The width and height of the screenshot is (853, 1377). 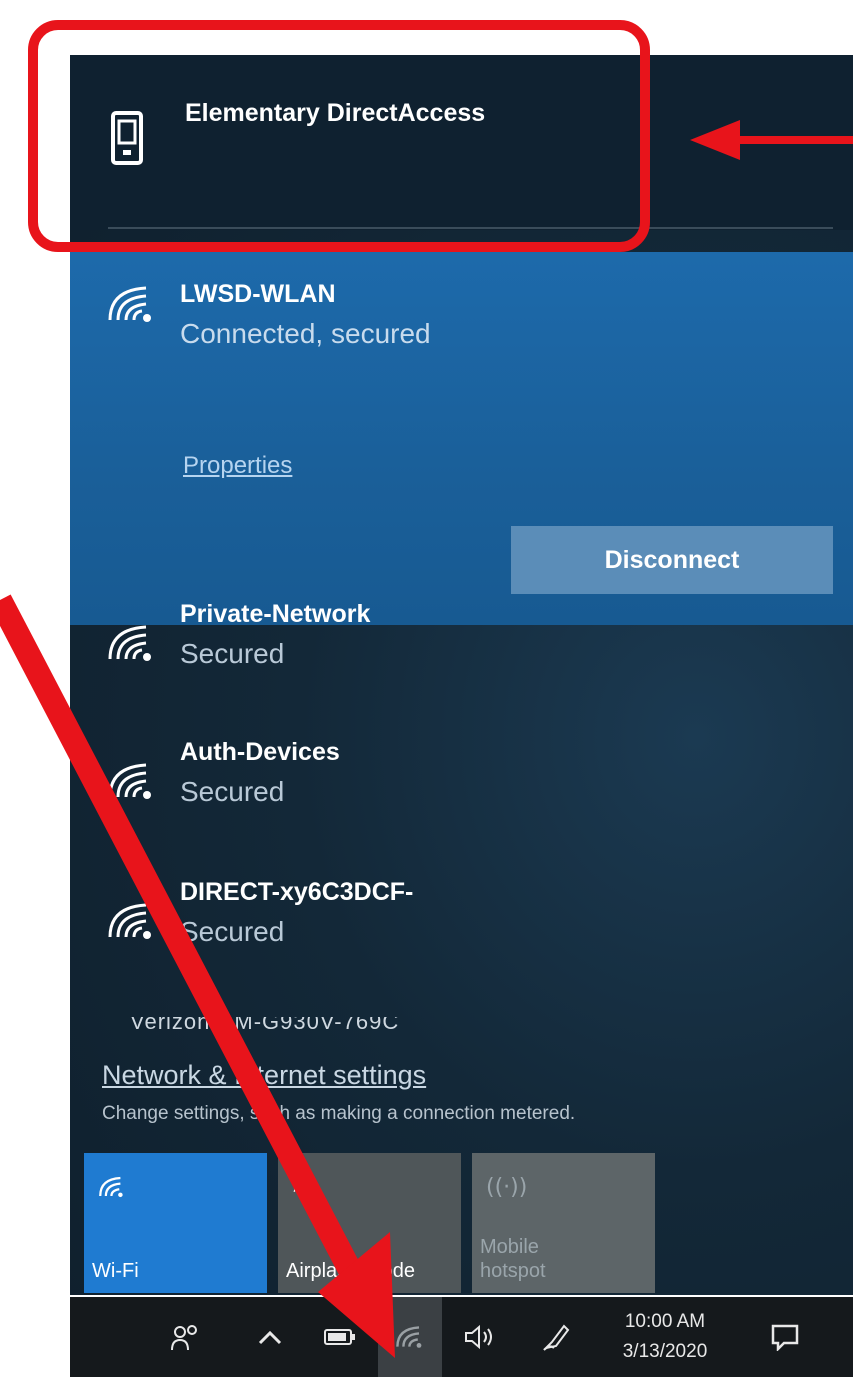 I want to click on network-name: Private-Network, so click(x=275, y=614).